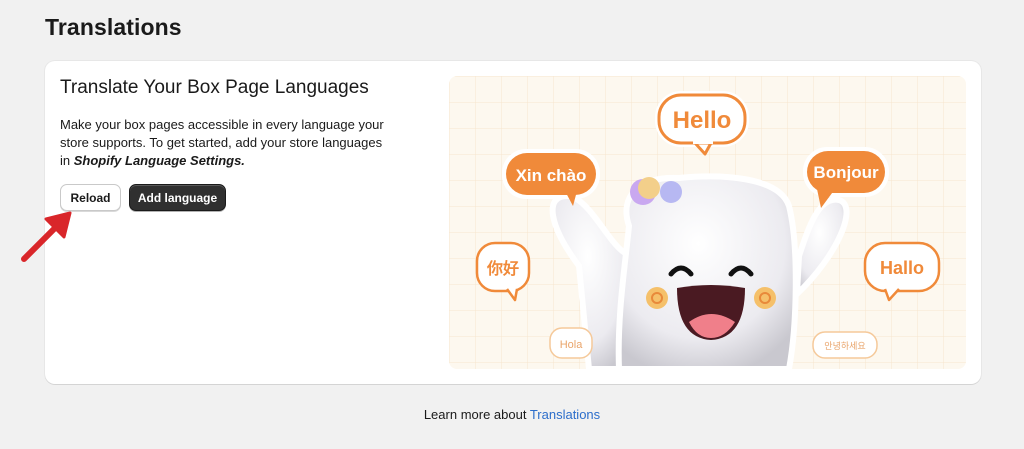 The image size is (1024, 449). I want to click on hallo-text: Hallo, so click(902, 268).